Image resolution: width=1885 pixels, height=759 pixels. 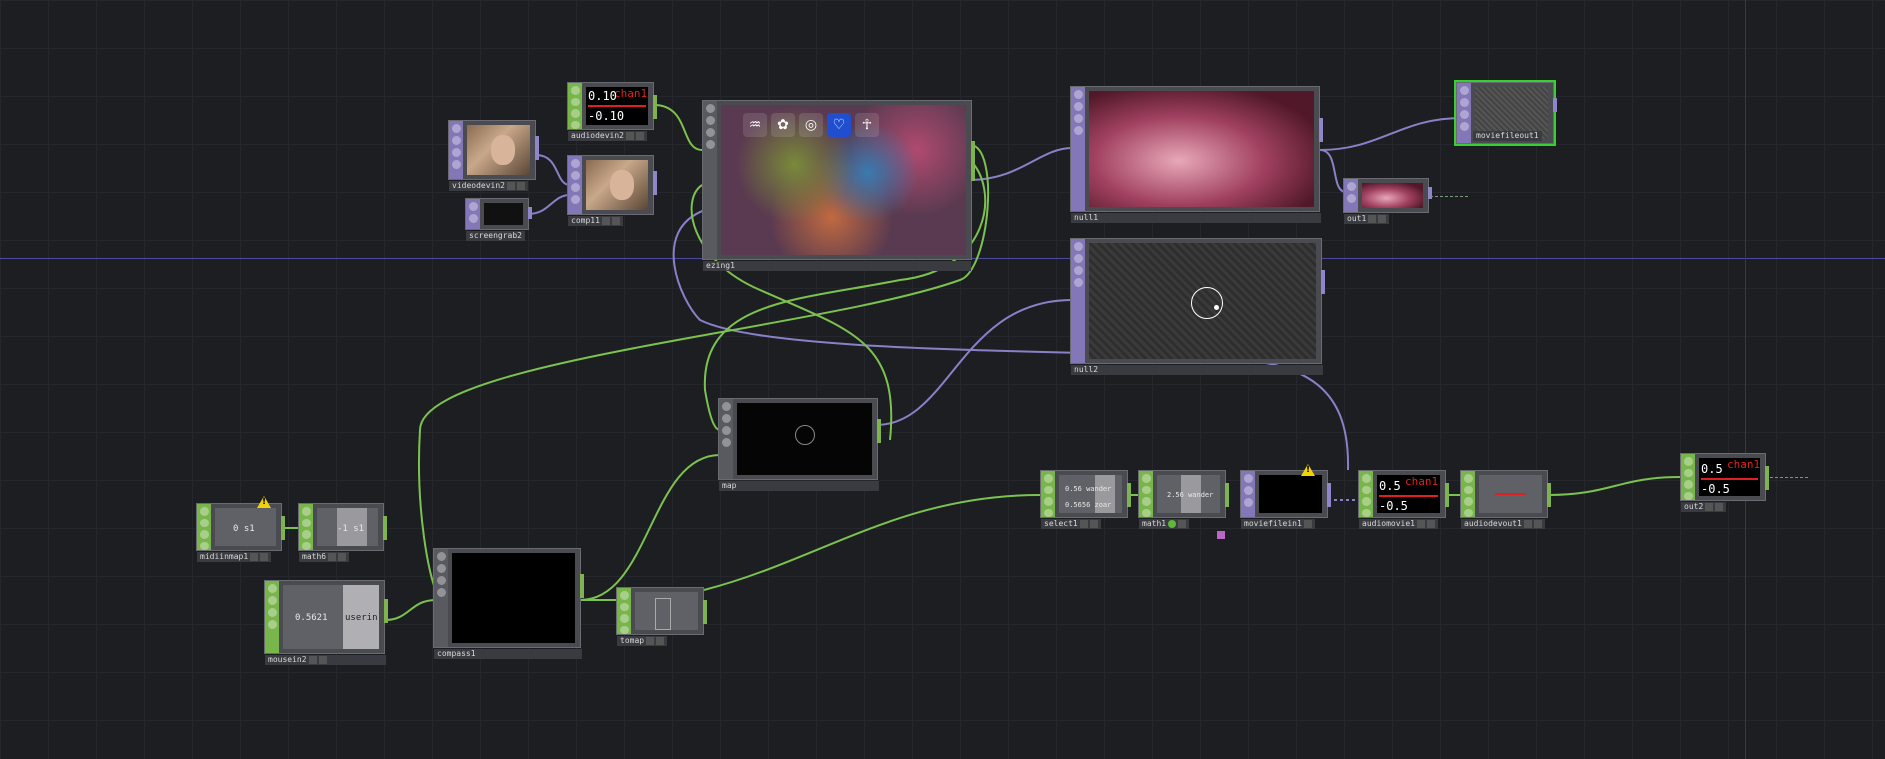 I want to click on node-label: math1, so click(x=1164, y=524).